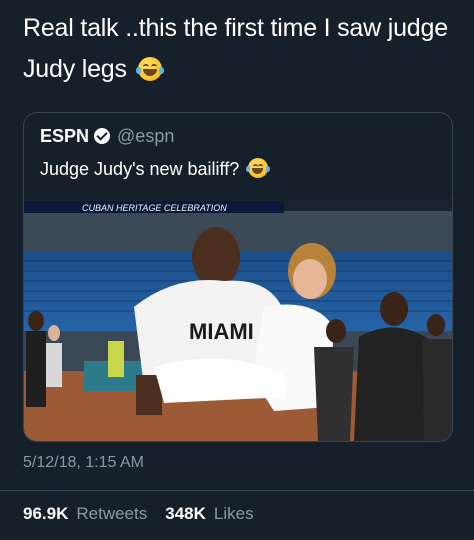 The height and width of the screenshot is (540, 474). Describe the element at coordinates (221, 331) in the screenshot. I see `photo-jersey-text: MIAMI` at that location.